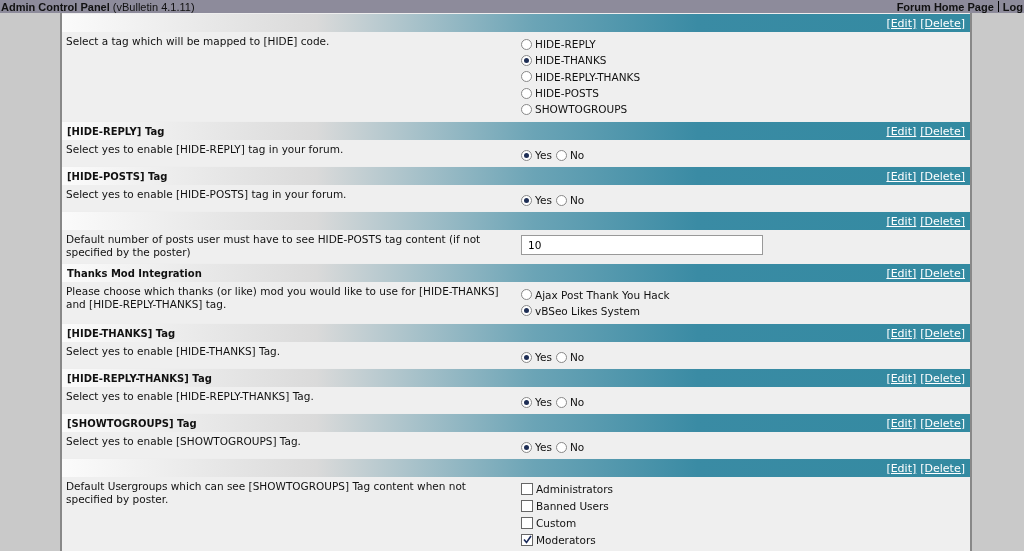 This screenshot has height=551, width=1024. What do you see at coordinates (173, 351) in the screenshot?
I see `setting-description: Select yes to enable [HIDE-THANKS] Tag.` at bounding box center [173, 351].